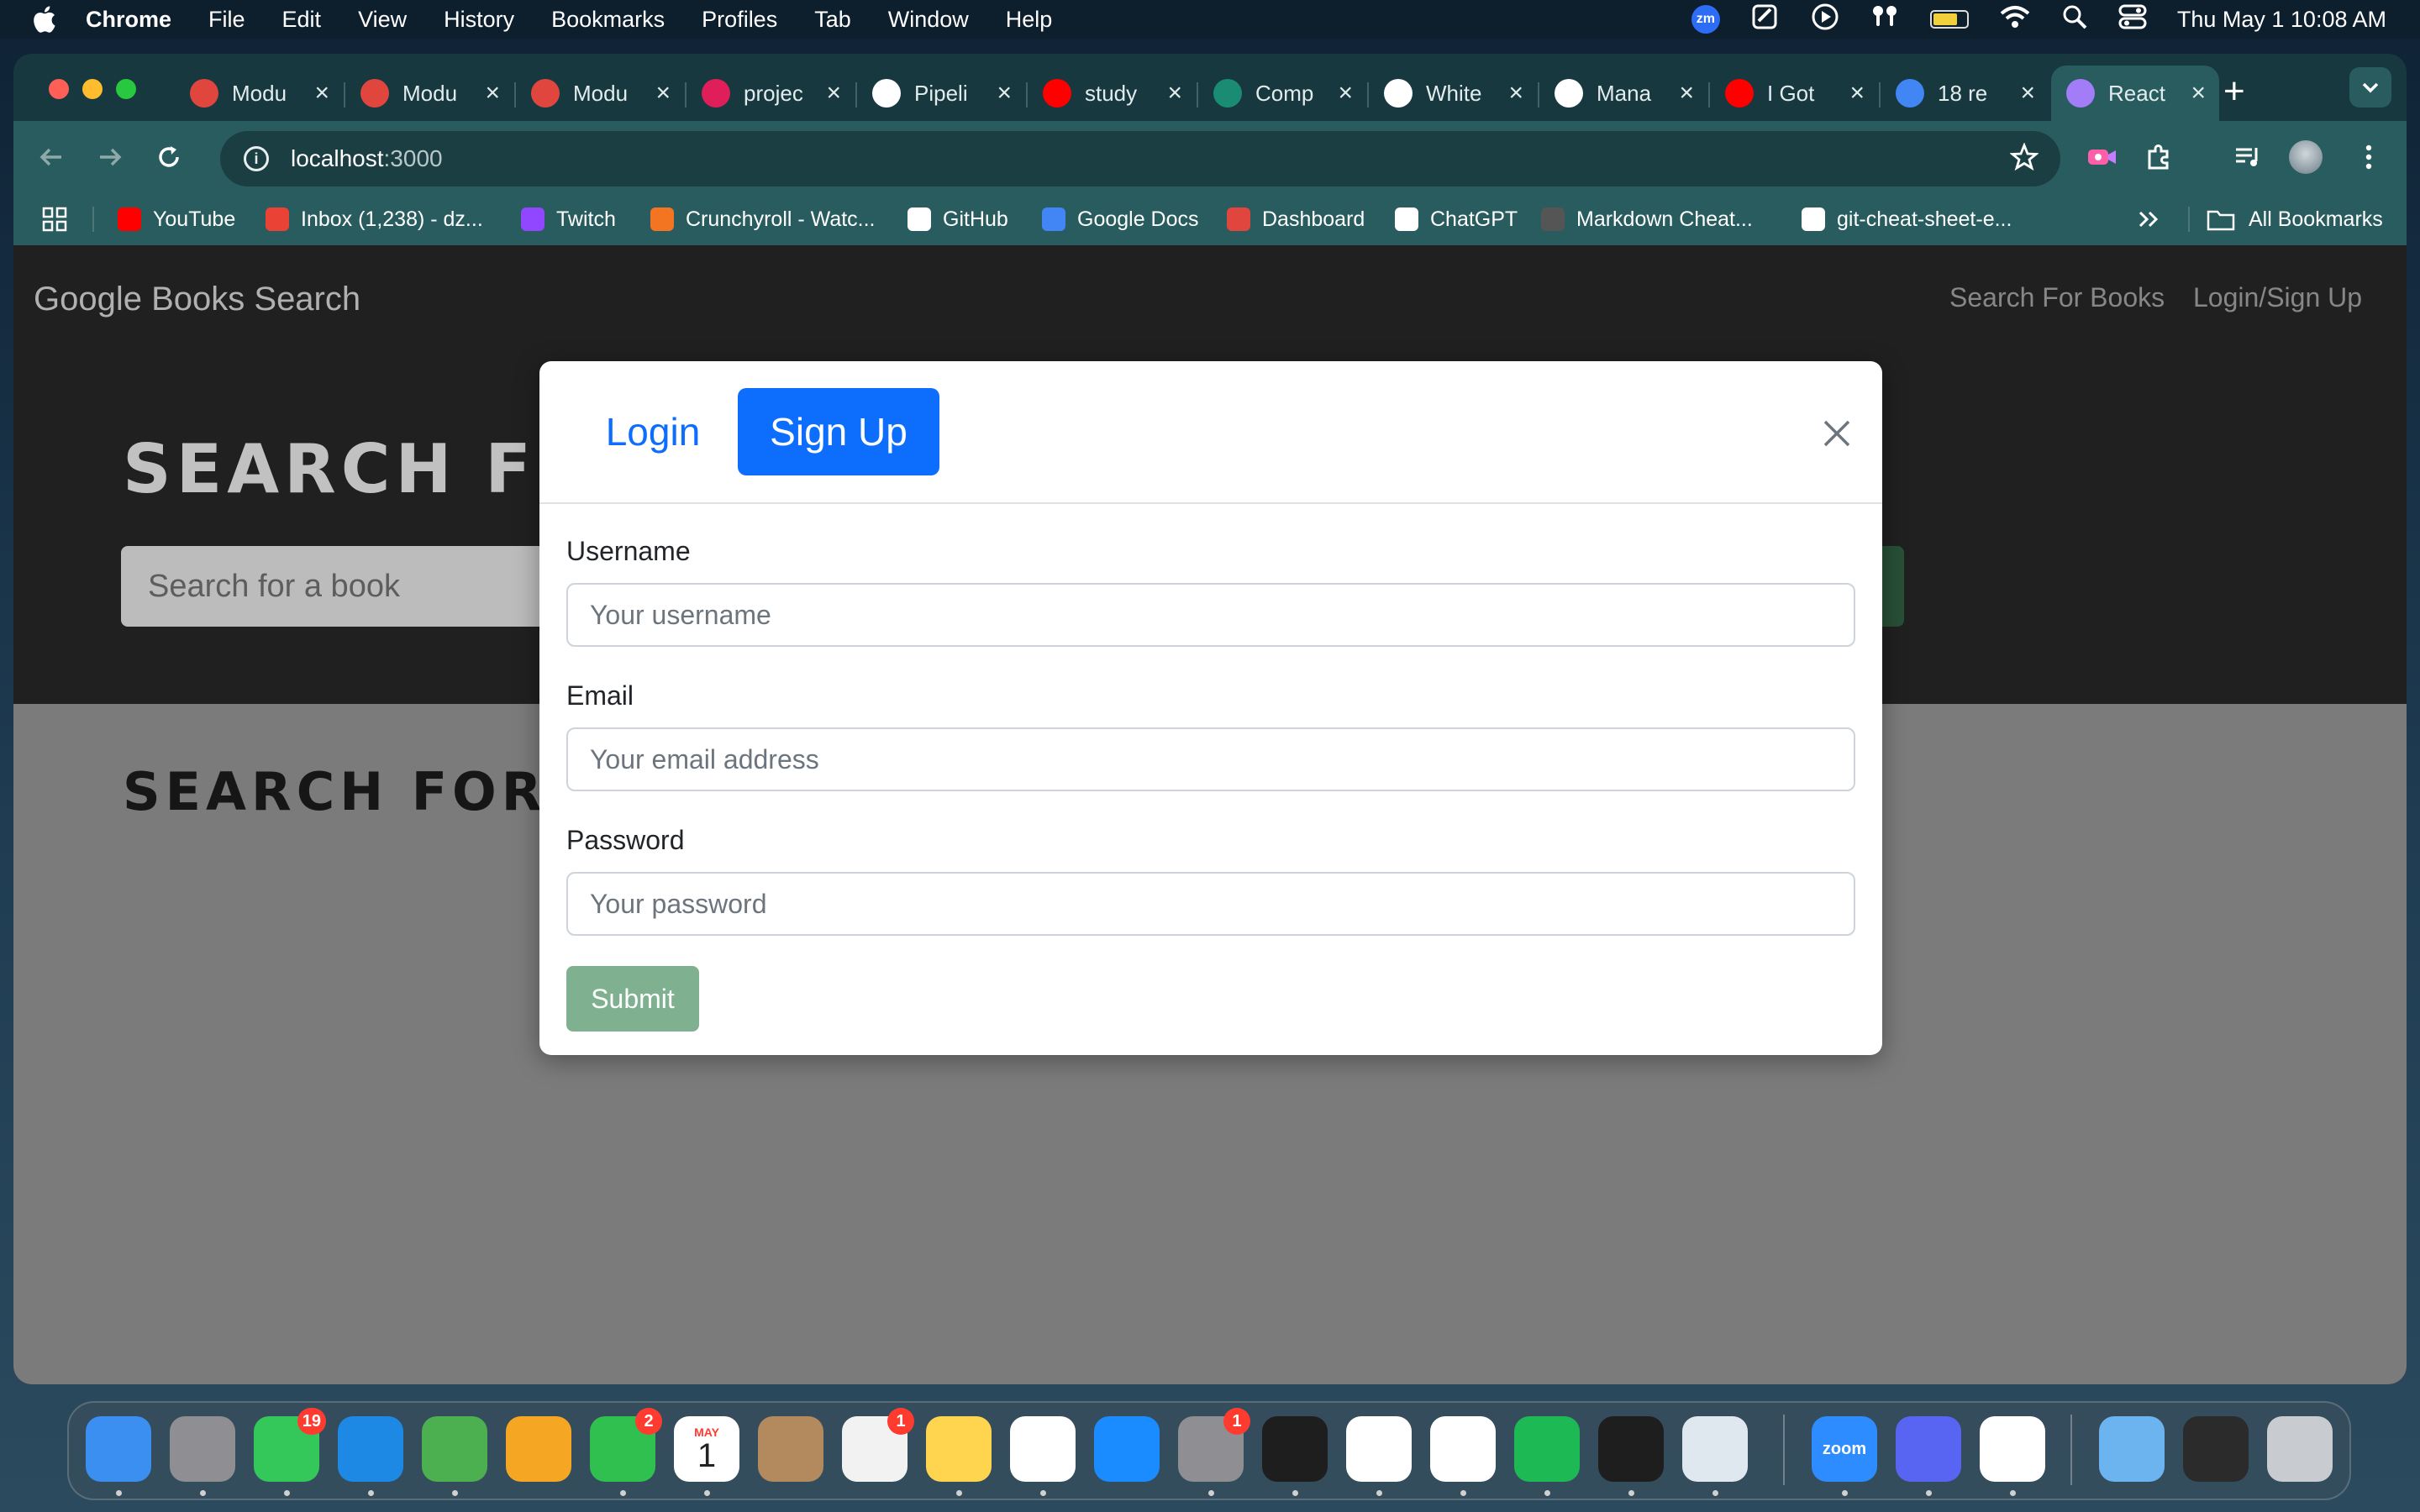  What do you see at coordinates (479, 20) in the screenshot?
I see `menu-history: History` at bounding box center [479, 20].